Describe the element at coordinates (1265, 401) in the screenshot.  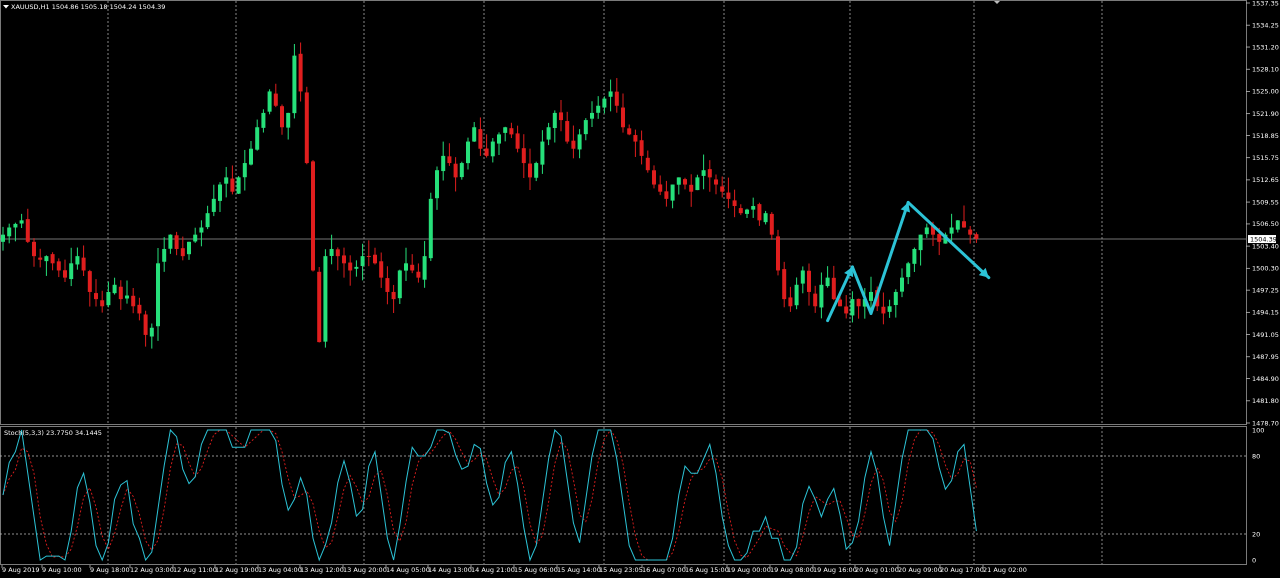
I see `price-tick-label: 1481.80` at that location.